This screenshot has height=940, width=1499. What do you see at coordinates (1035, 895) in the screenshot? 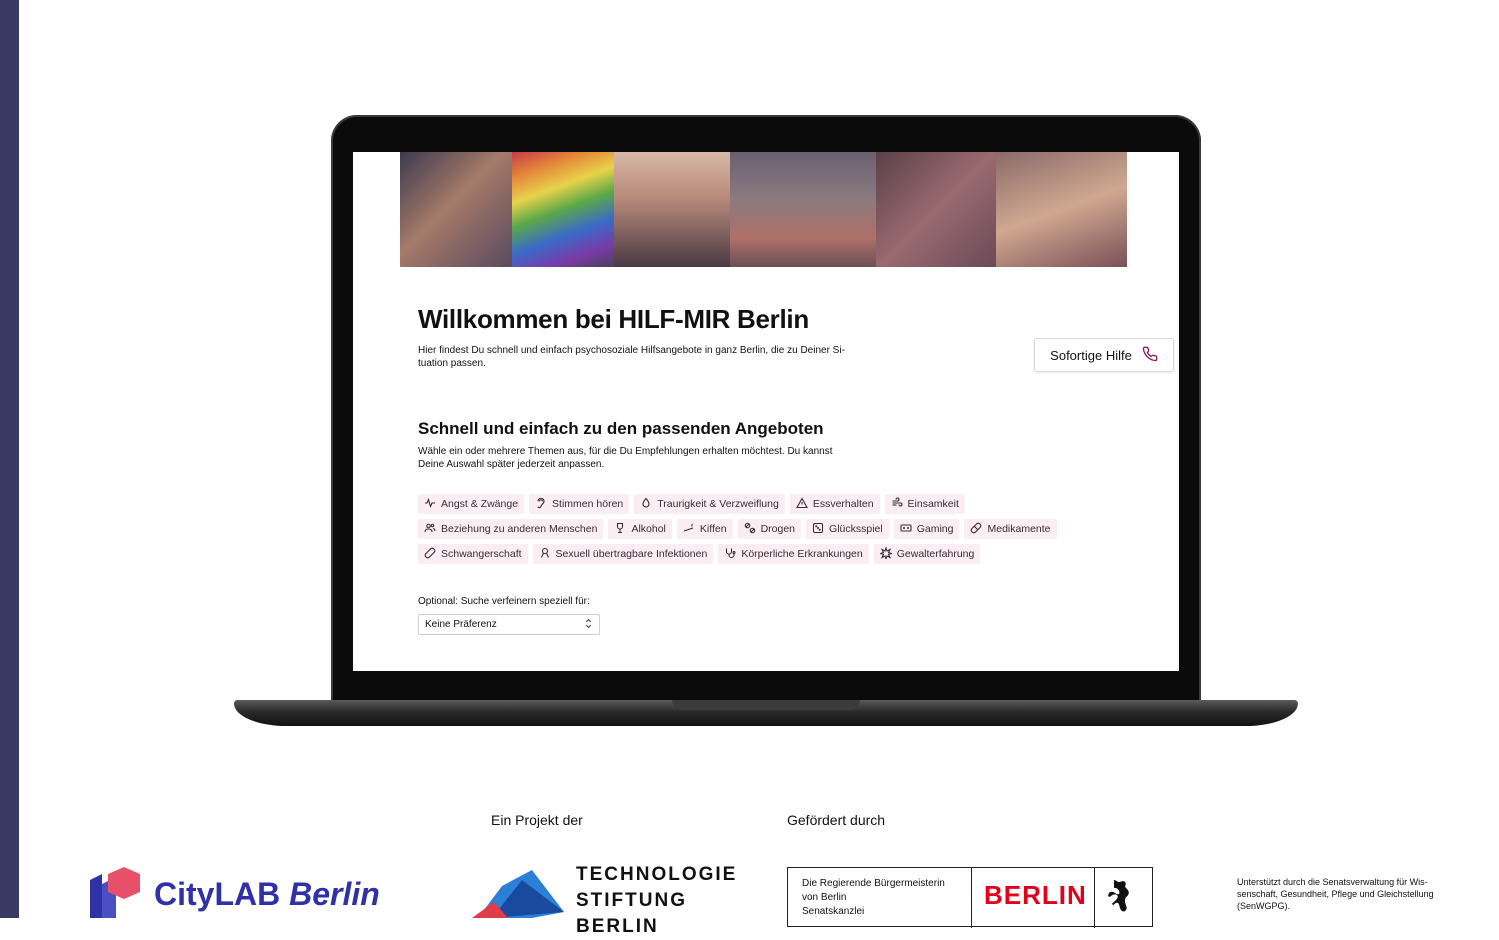
I see `berlin-wordmark: BERLIN` at bounding box center [1035, 895].